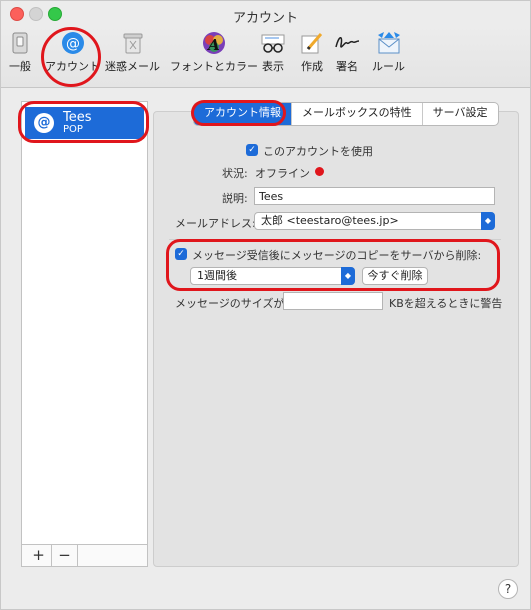  I want to click on toolbar-viewing: 表示, so click(273, 52).